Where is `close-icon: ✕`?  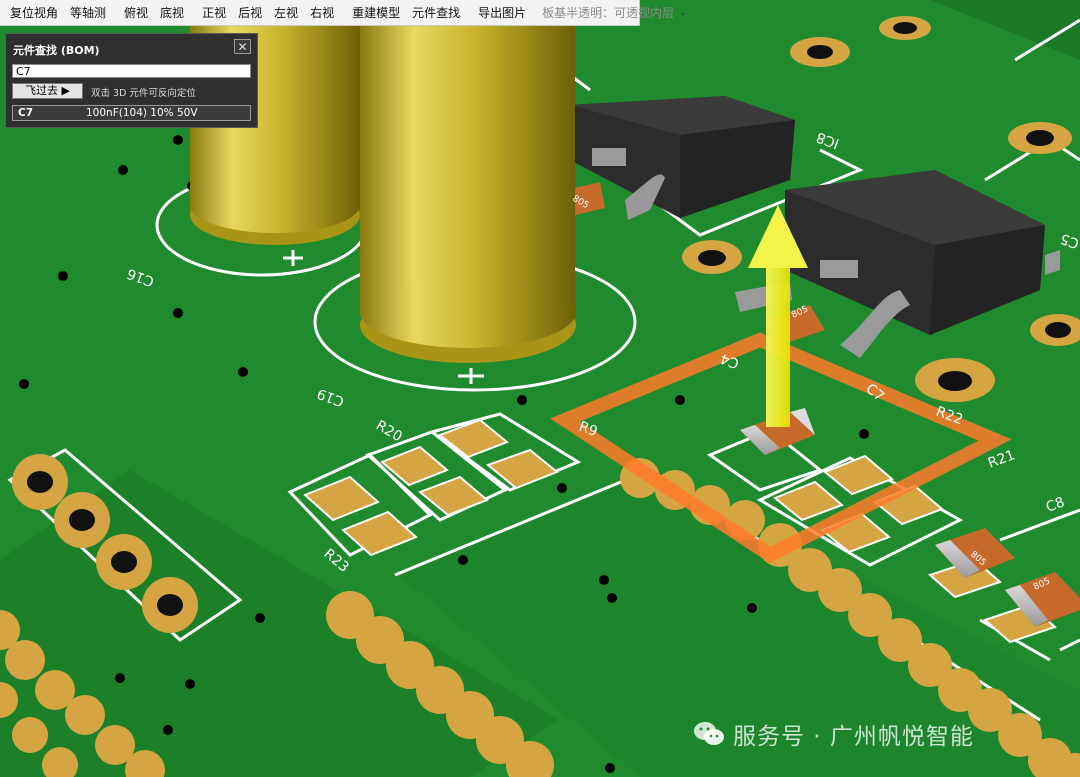
close-icon: ✕ is located at coordinates (242, 46).